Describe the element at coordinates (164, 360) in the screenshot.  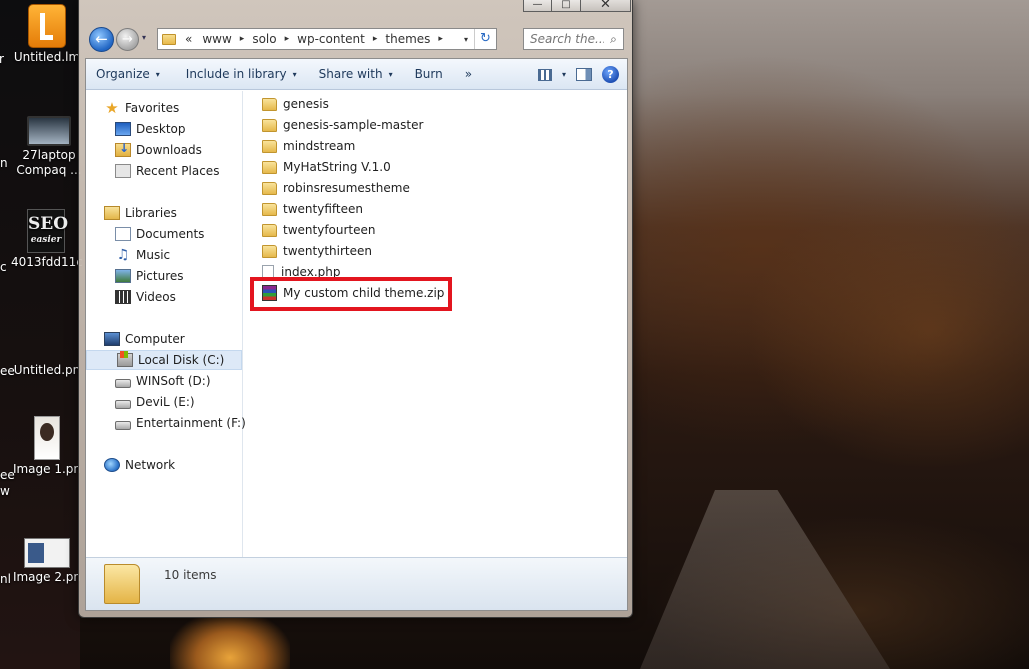
I see `nav-local-disk-c: Local Disk (C:)` at that location.